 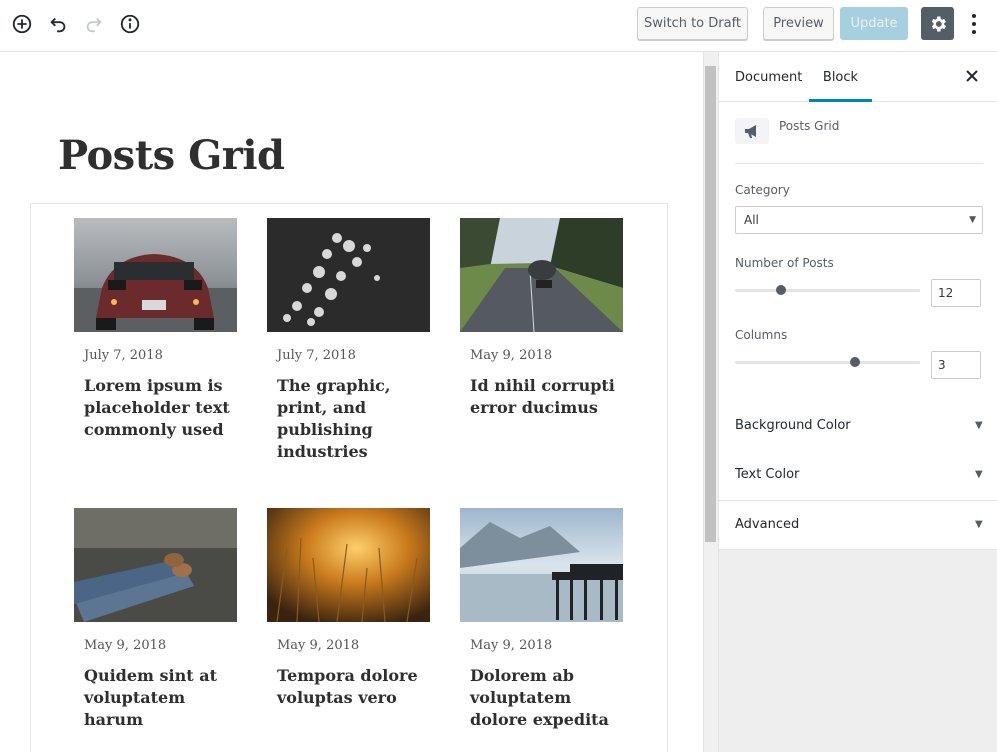 I want to click on columns-input: 3, so click(x=956, y=365).